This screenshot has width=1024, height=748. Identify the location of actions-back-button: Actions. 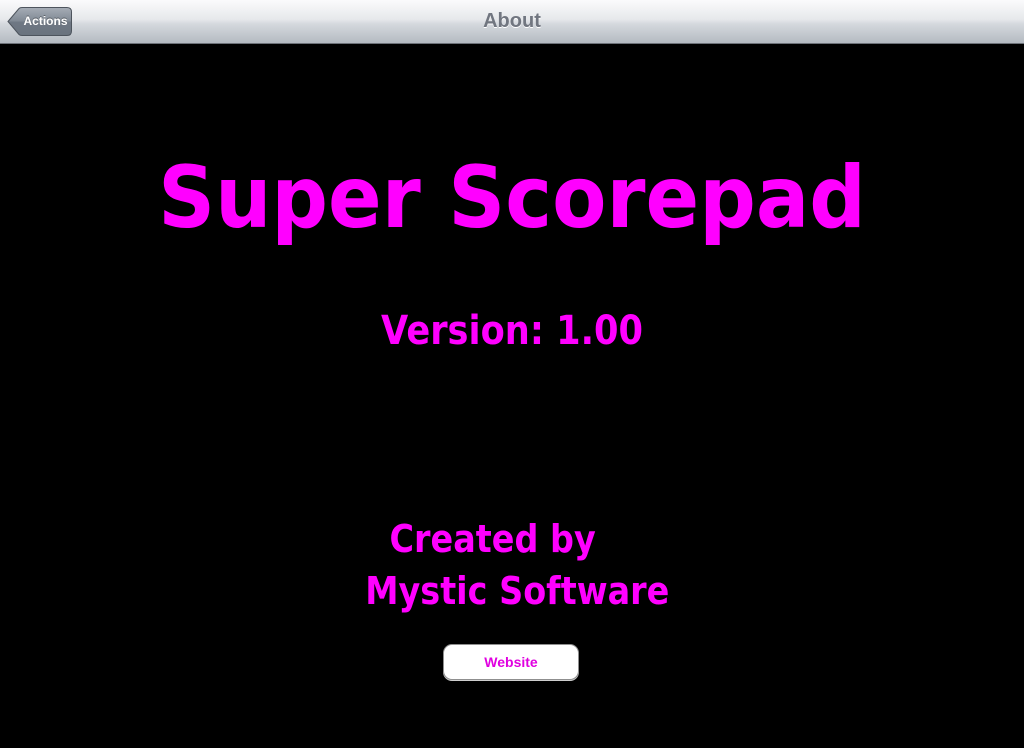
(39, 21).